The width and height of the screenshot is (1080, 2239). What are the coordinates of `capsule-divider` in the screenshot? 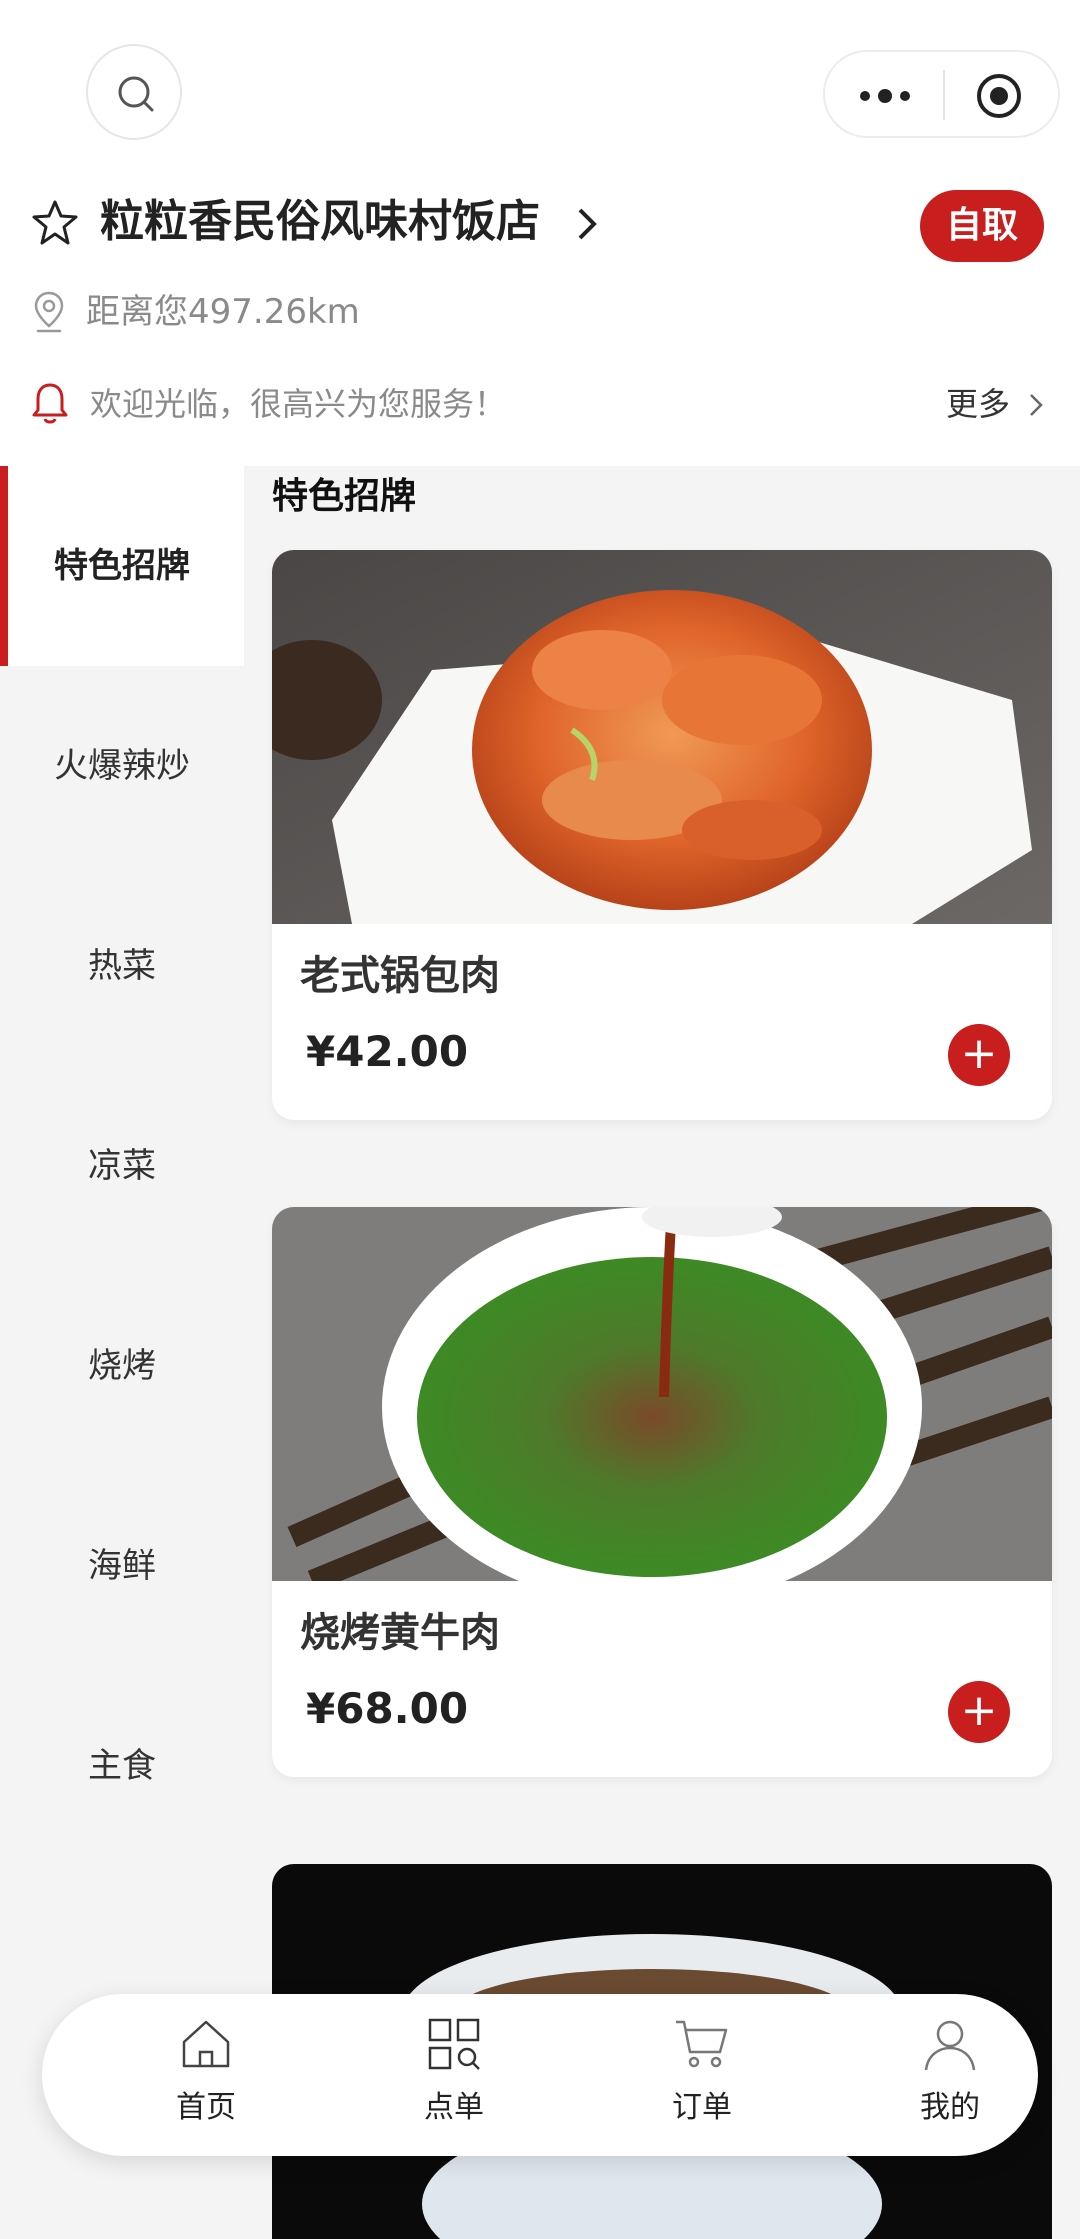 It's located at (944, 95).